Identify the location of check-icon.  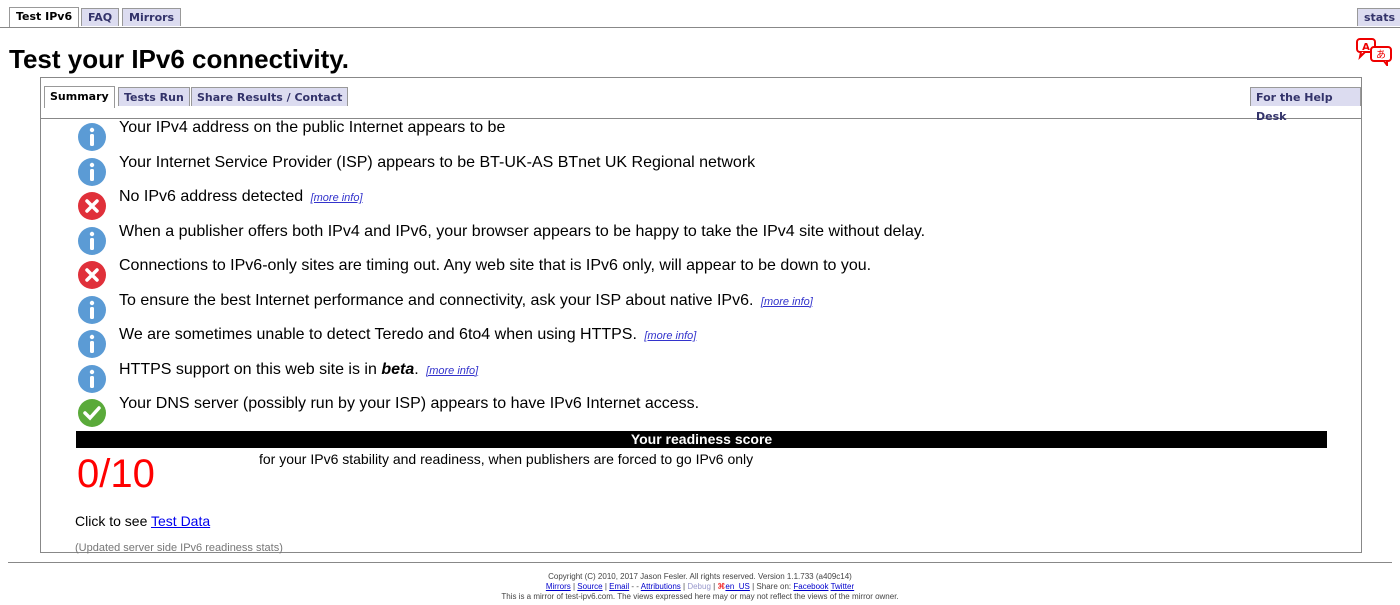
(92, 413).